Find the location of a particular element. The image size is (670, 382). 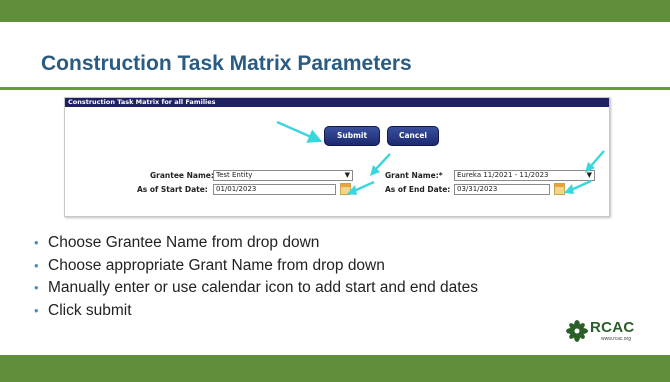

end-date-label: As of End Date: is located at coordinates (418, 189).